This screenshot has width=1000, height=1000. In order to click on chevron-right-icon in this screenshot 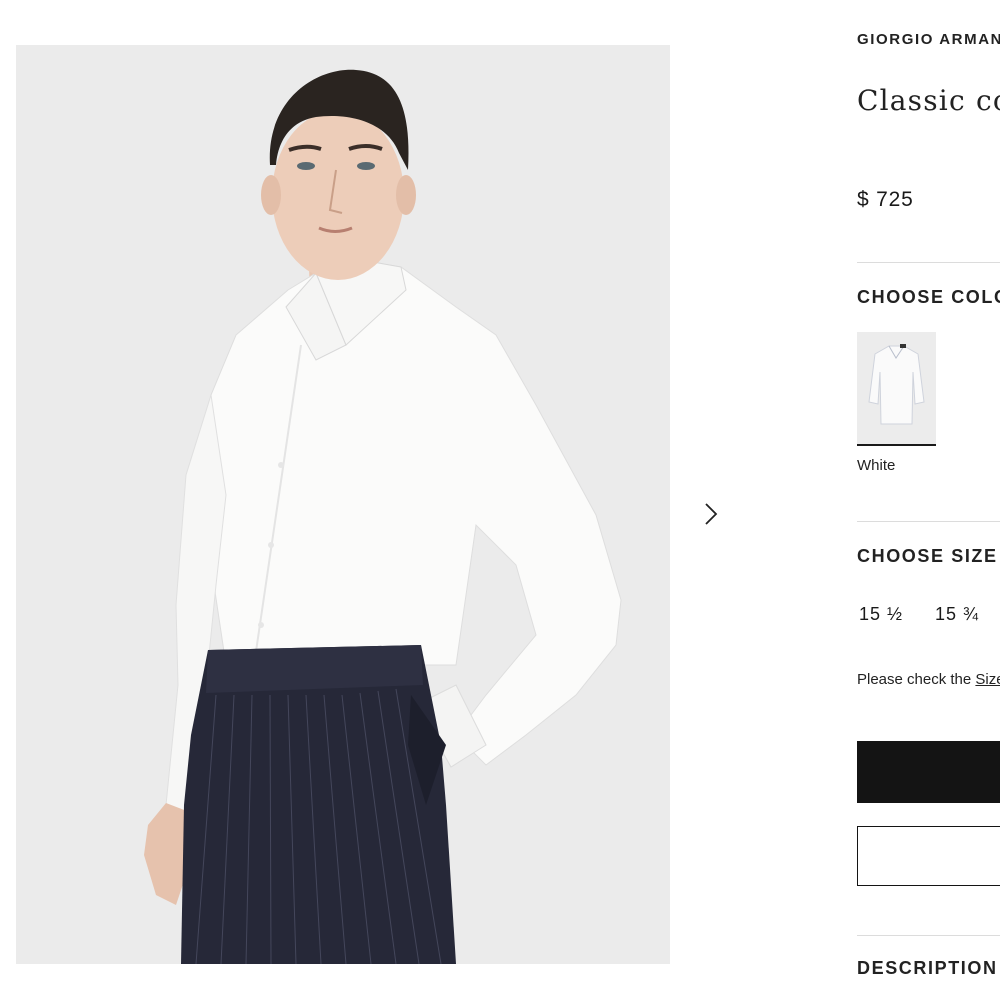, I will do `click(711, 514)`.